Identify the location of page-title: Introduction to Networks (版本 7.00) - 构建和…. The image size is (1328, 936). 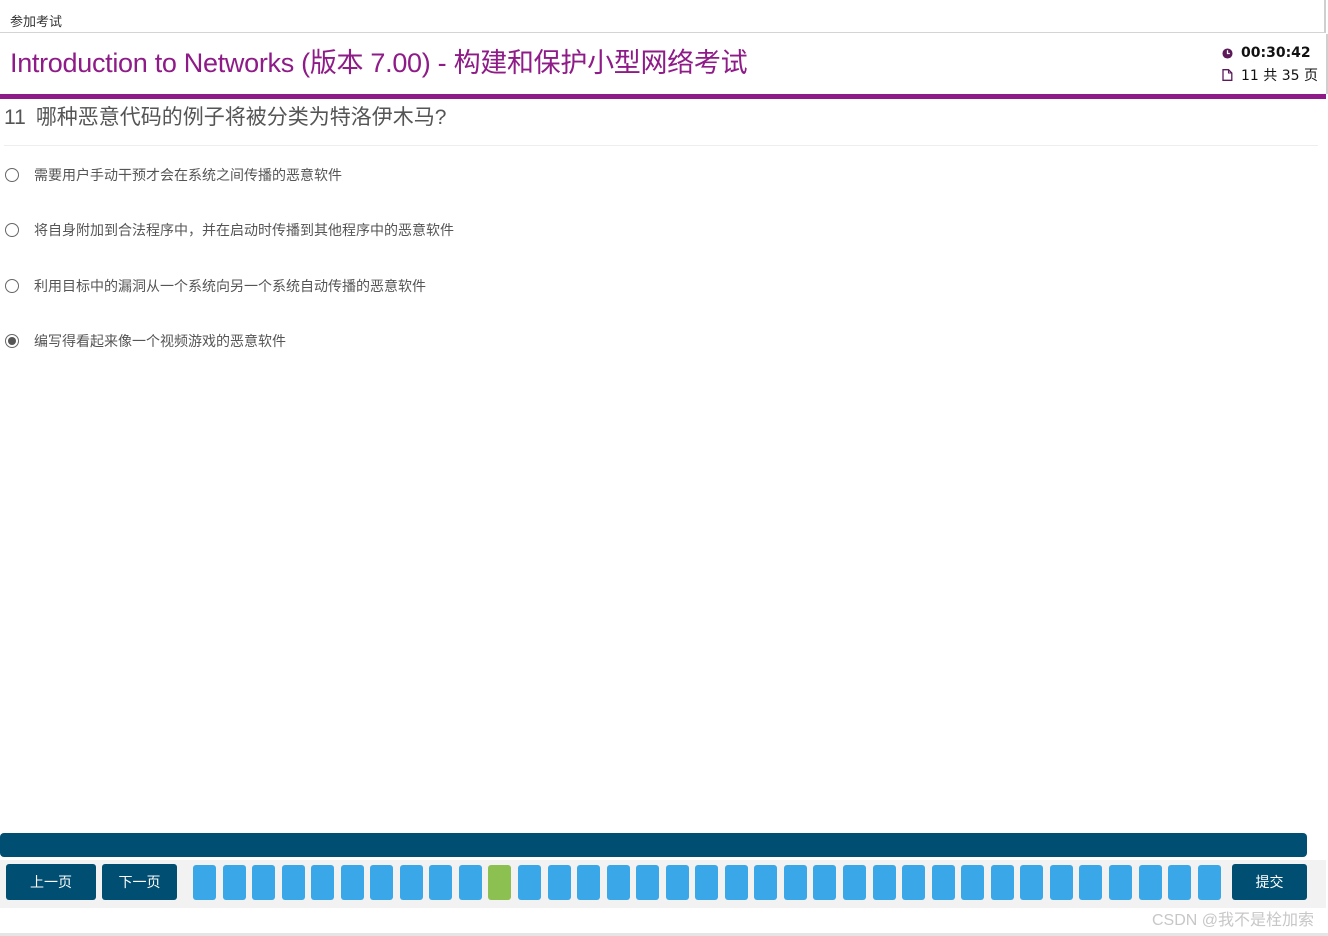
(379, 63).